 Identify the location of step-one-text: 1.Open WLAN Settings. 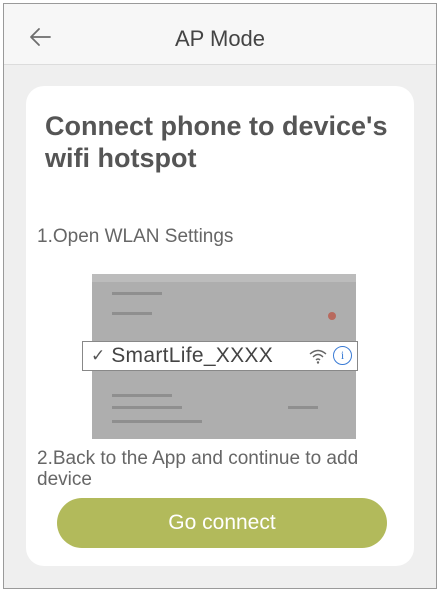
(135, 236).